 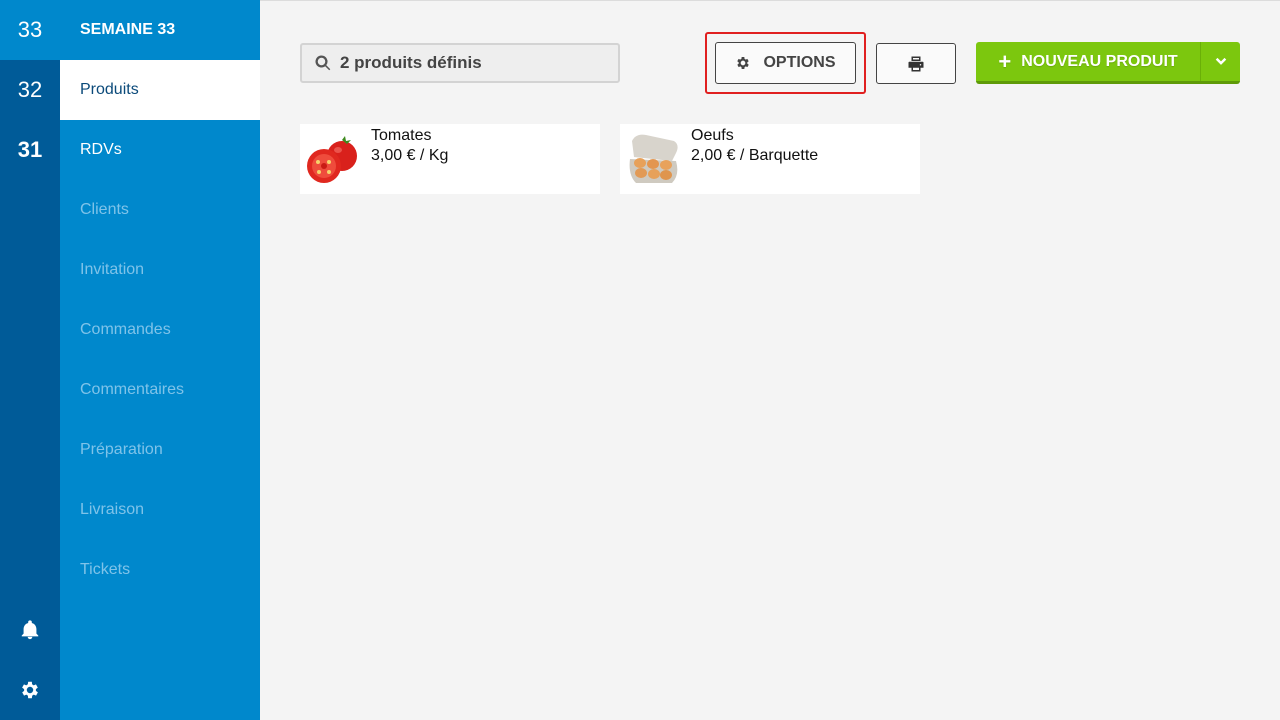 I want to click on product-name: Oeufs, so click(x=712, y=135).